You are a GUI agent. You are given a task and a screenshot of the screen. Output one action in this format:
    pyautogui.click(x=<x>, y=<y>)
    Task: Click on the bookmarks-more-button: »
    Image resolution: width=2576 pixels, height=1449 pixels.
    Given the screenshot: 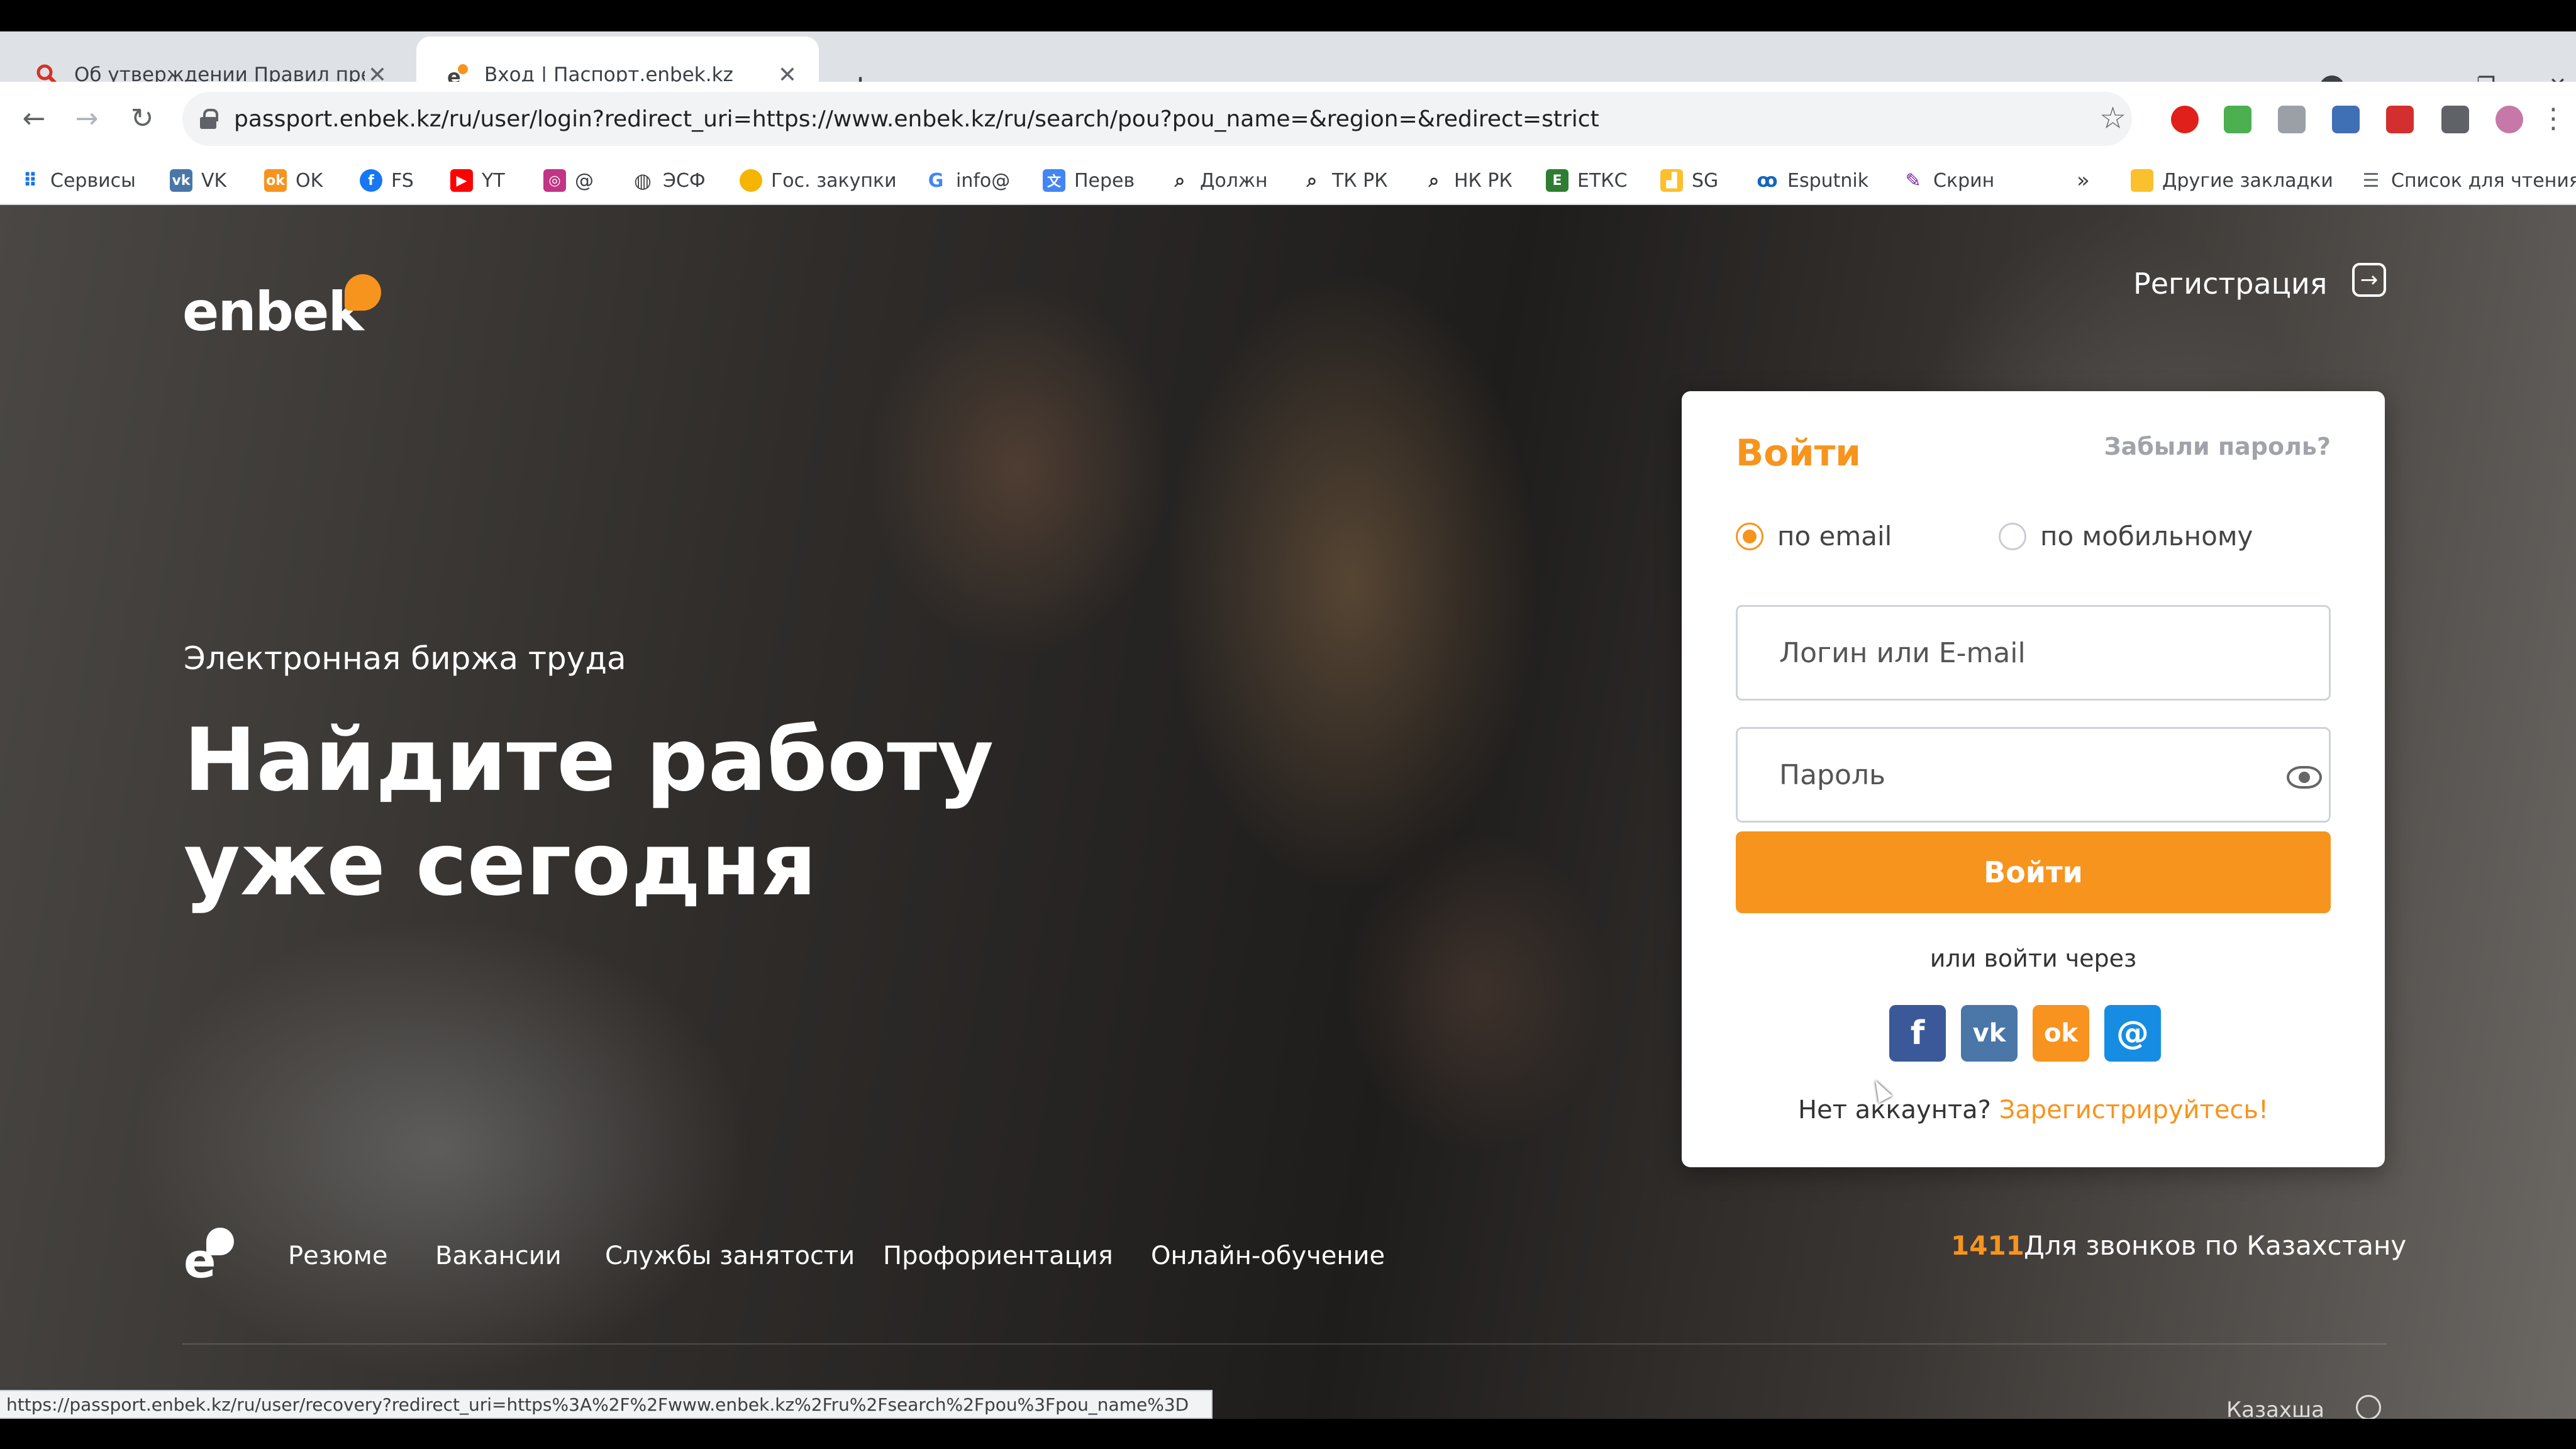 What is the action you would take?
    pyautogui.click(x=2083, y=180)
    